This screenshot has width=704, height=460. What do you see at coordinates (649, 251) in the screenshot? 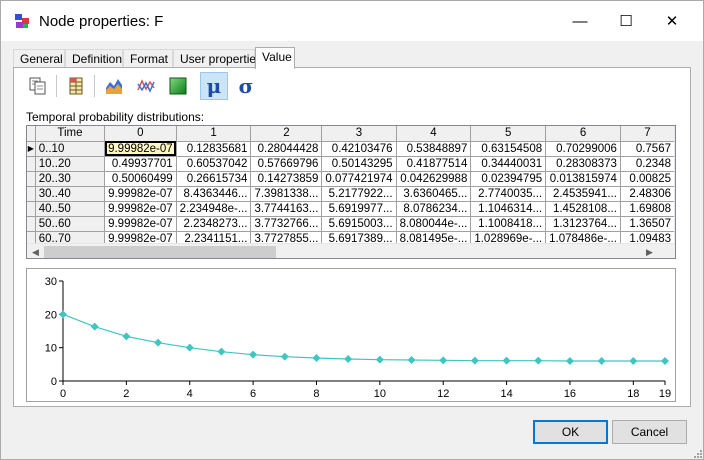
I see `scroll-right-arrow-icon: ▶` at bounding box center [649, 251].